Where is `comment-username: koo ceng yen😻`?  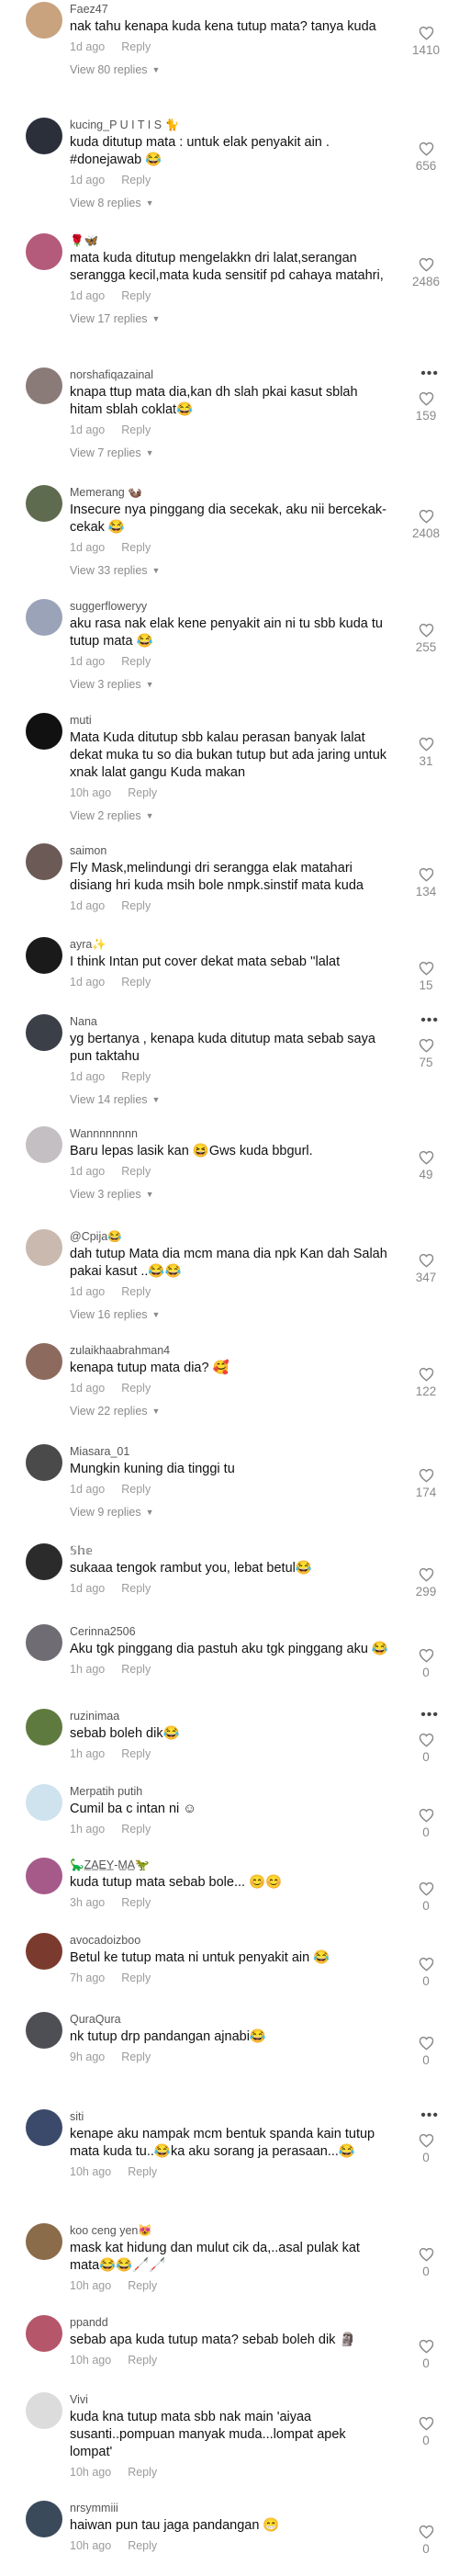
comment-username: koo ceng yen😻 is located at coordinates (230, 2230).